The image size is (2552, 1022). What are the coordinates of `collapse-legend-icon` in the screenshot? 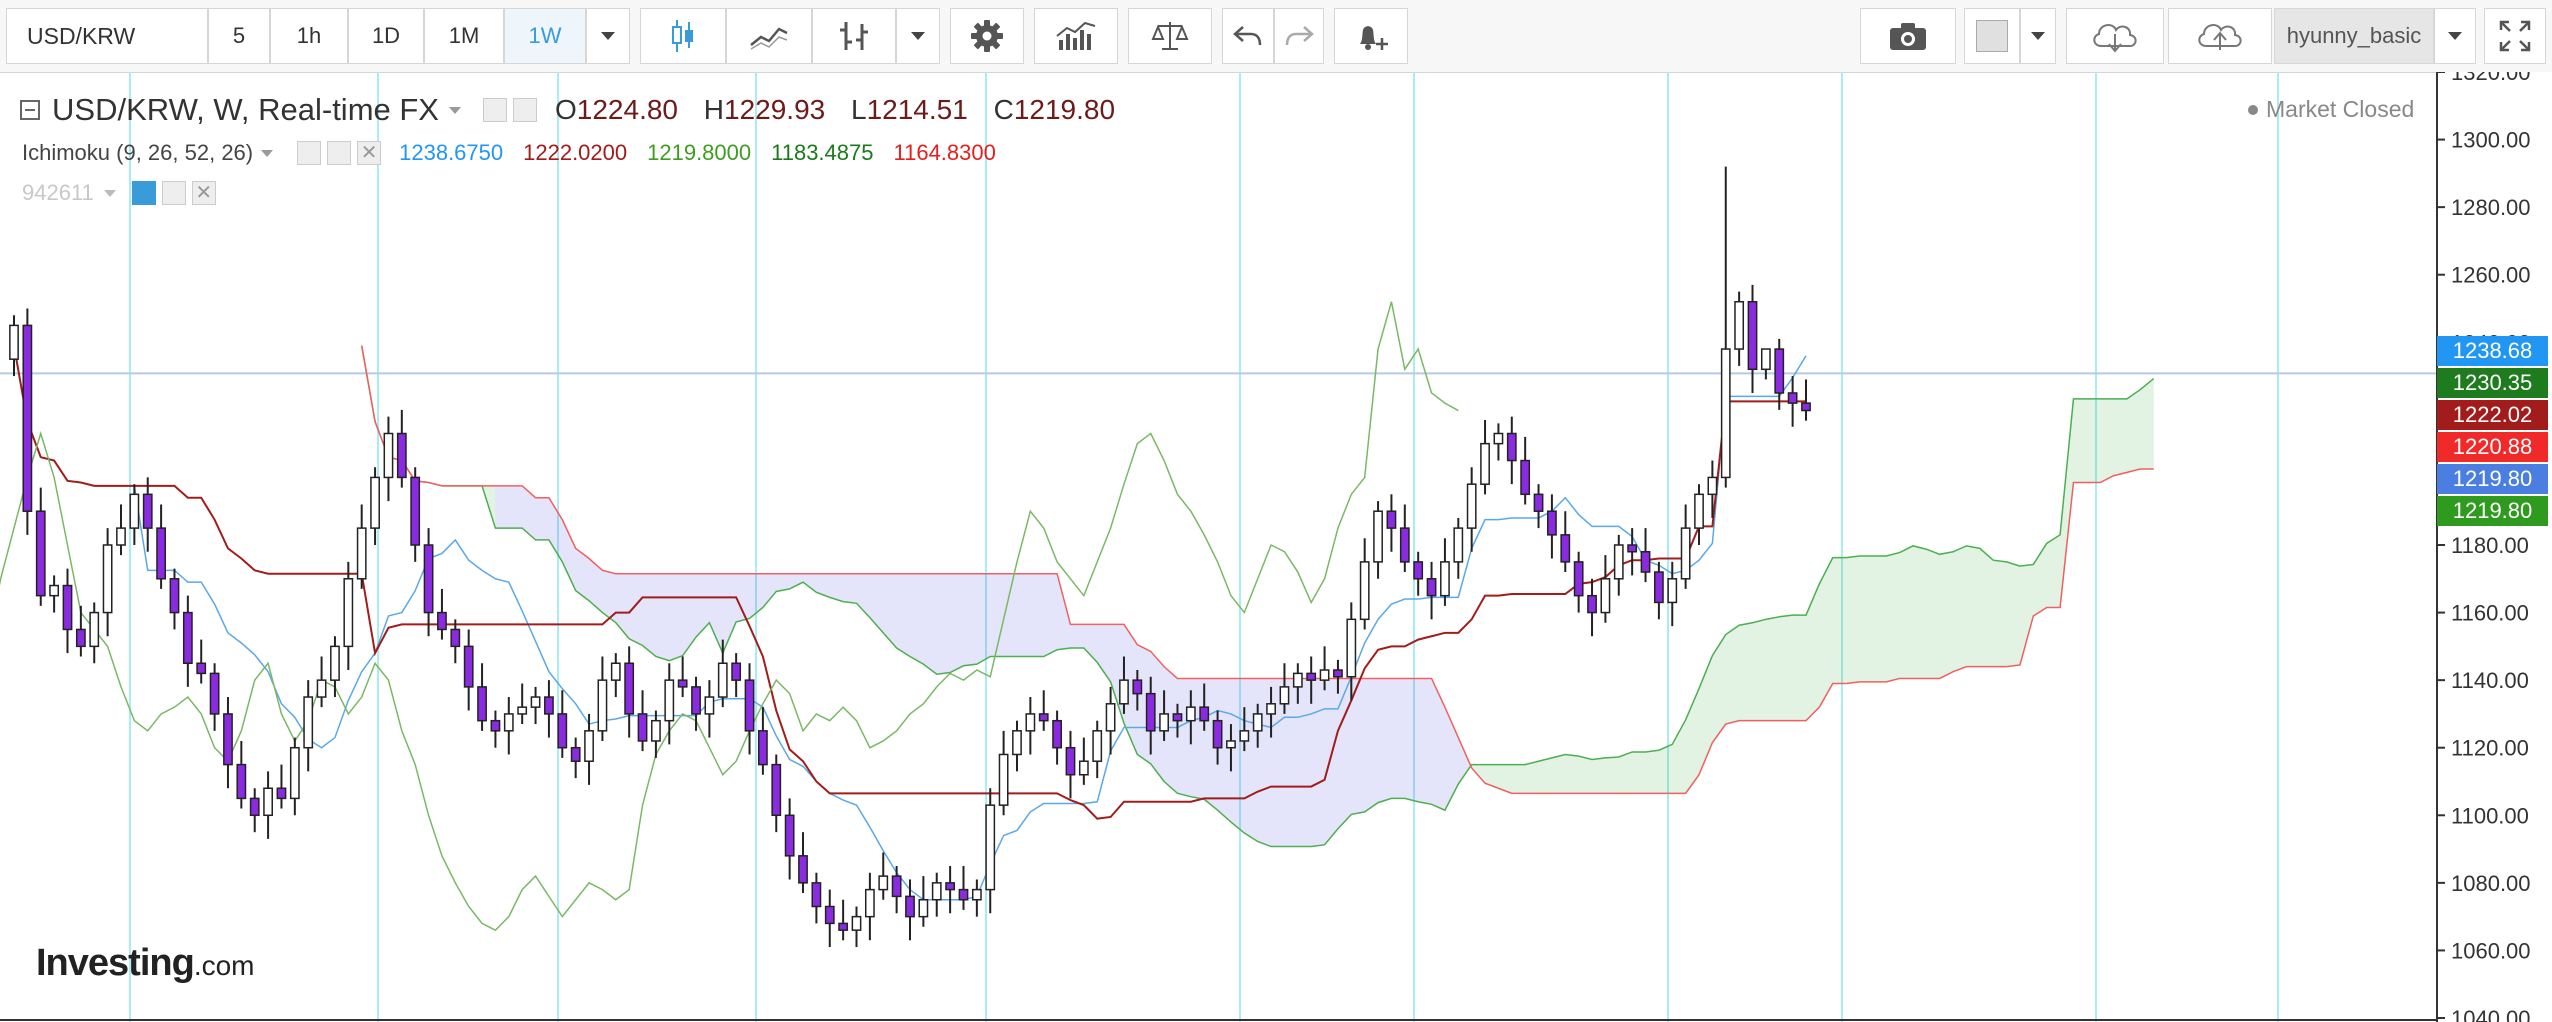 It's located at (30, 110).